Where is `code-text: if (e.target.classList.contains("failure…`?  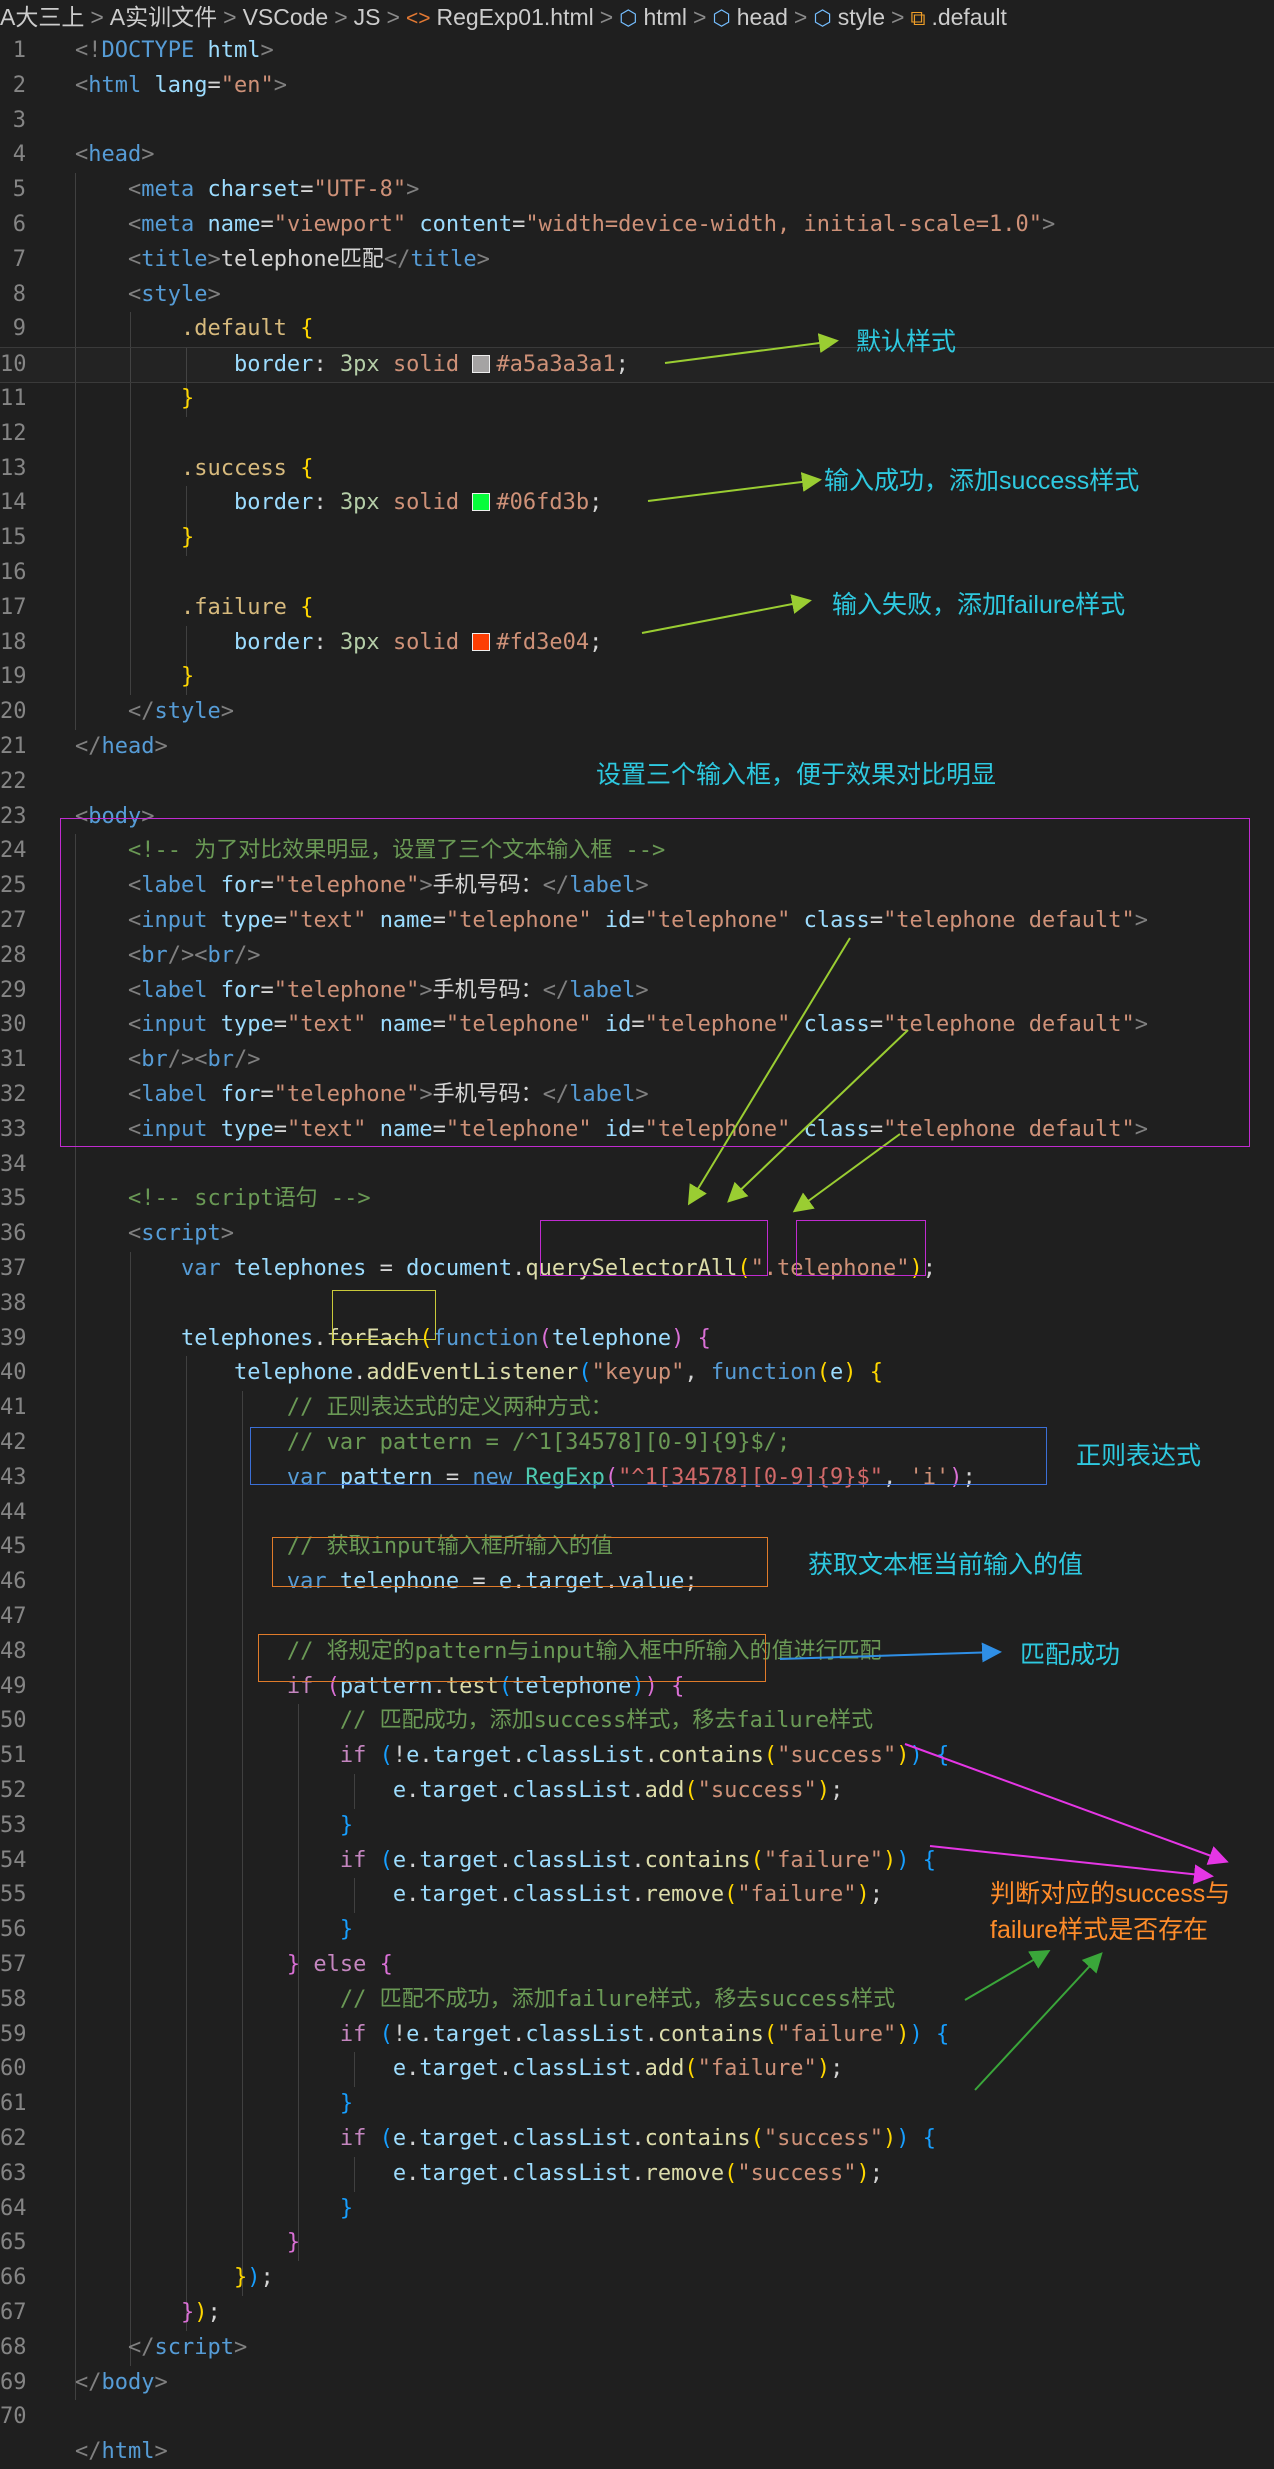
code-text: if (e.target.classList.contains("failure… is located at coordinates (505, 1861).